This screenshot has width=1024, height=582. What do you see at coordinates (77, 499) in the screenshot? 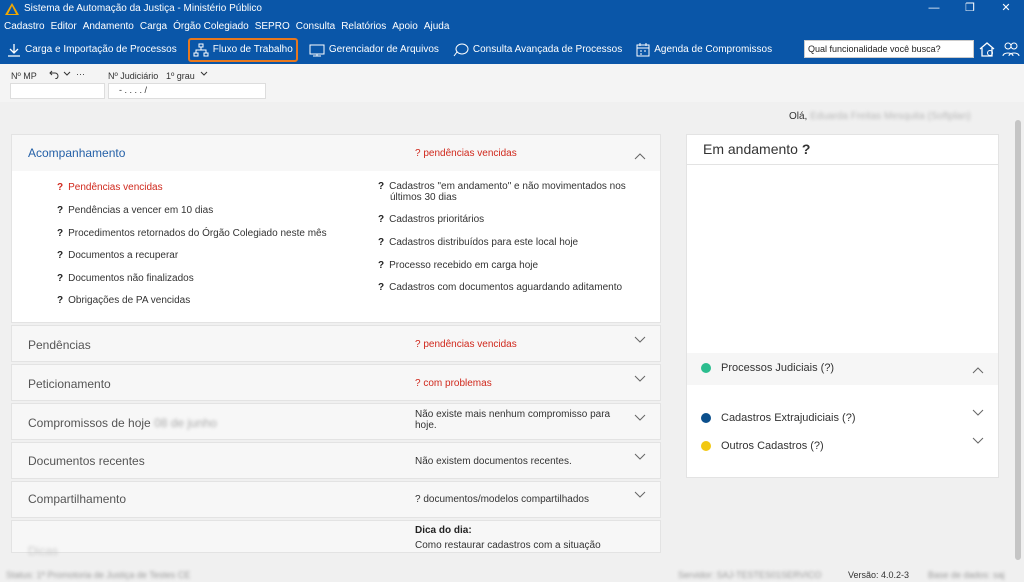
I see `compartilhamento-title: Compartilhamento` at bounding box center [77, 499].